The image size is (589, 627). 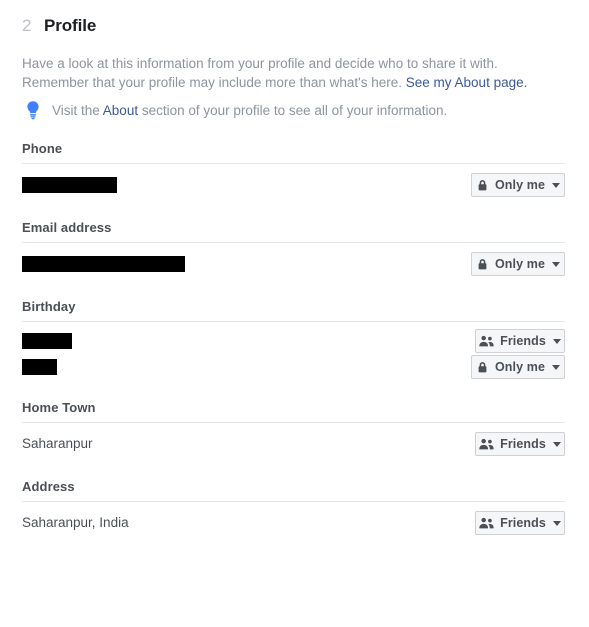 I want to click on profile-field-row: Saharanpur, India Friends, so click(x=293, y=523).